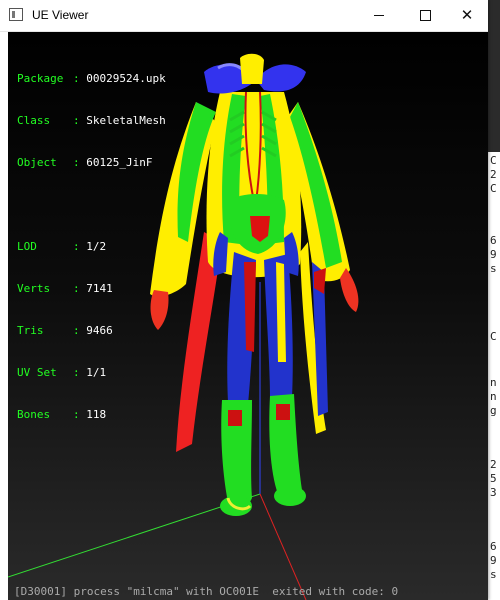 The height and width of the screenshot is (600, 500). What do you see at coordinates (30, 330) in the screenshot?
I see `info-key: Tris` at bounding box center [30, 330].